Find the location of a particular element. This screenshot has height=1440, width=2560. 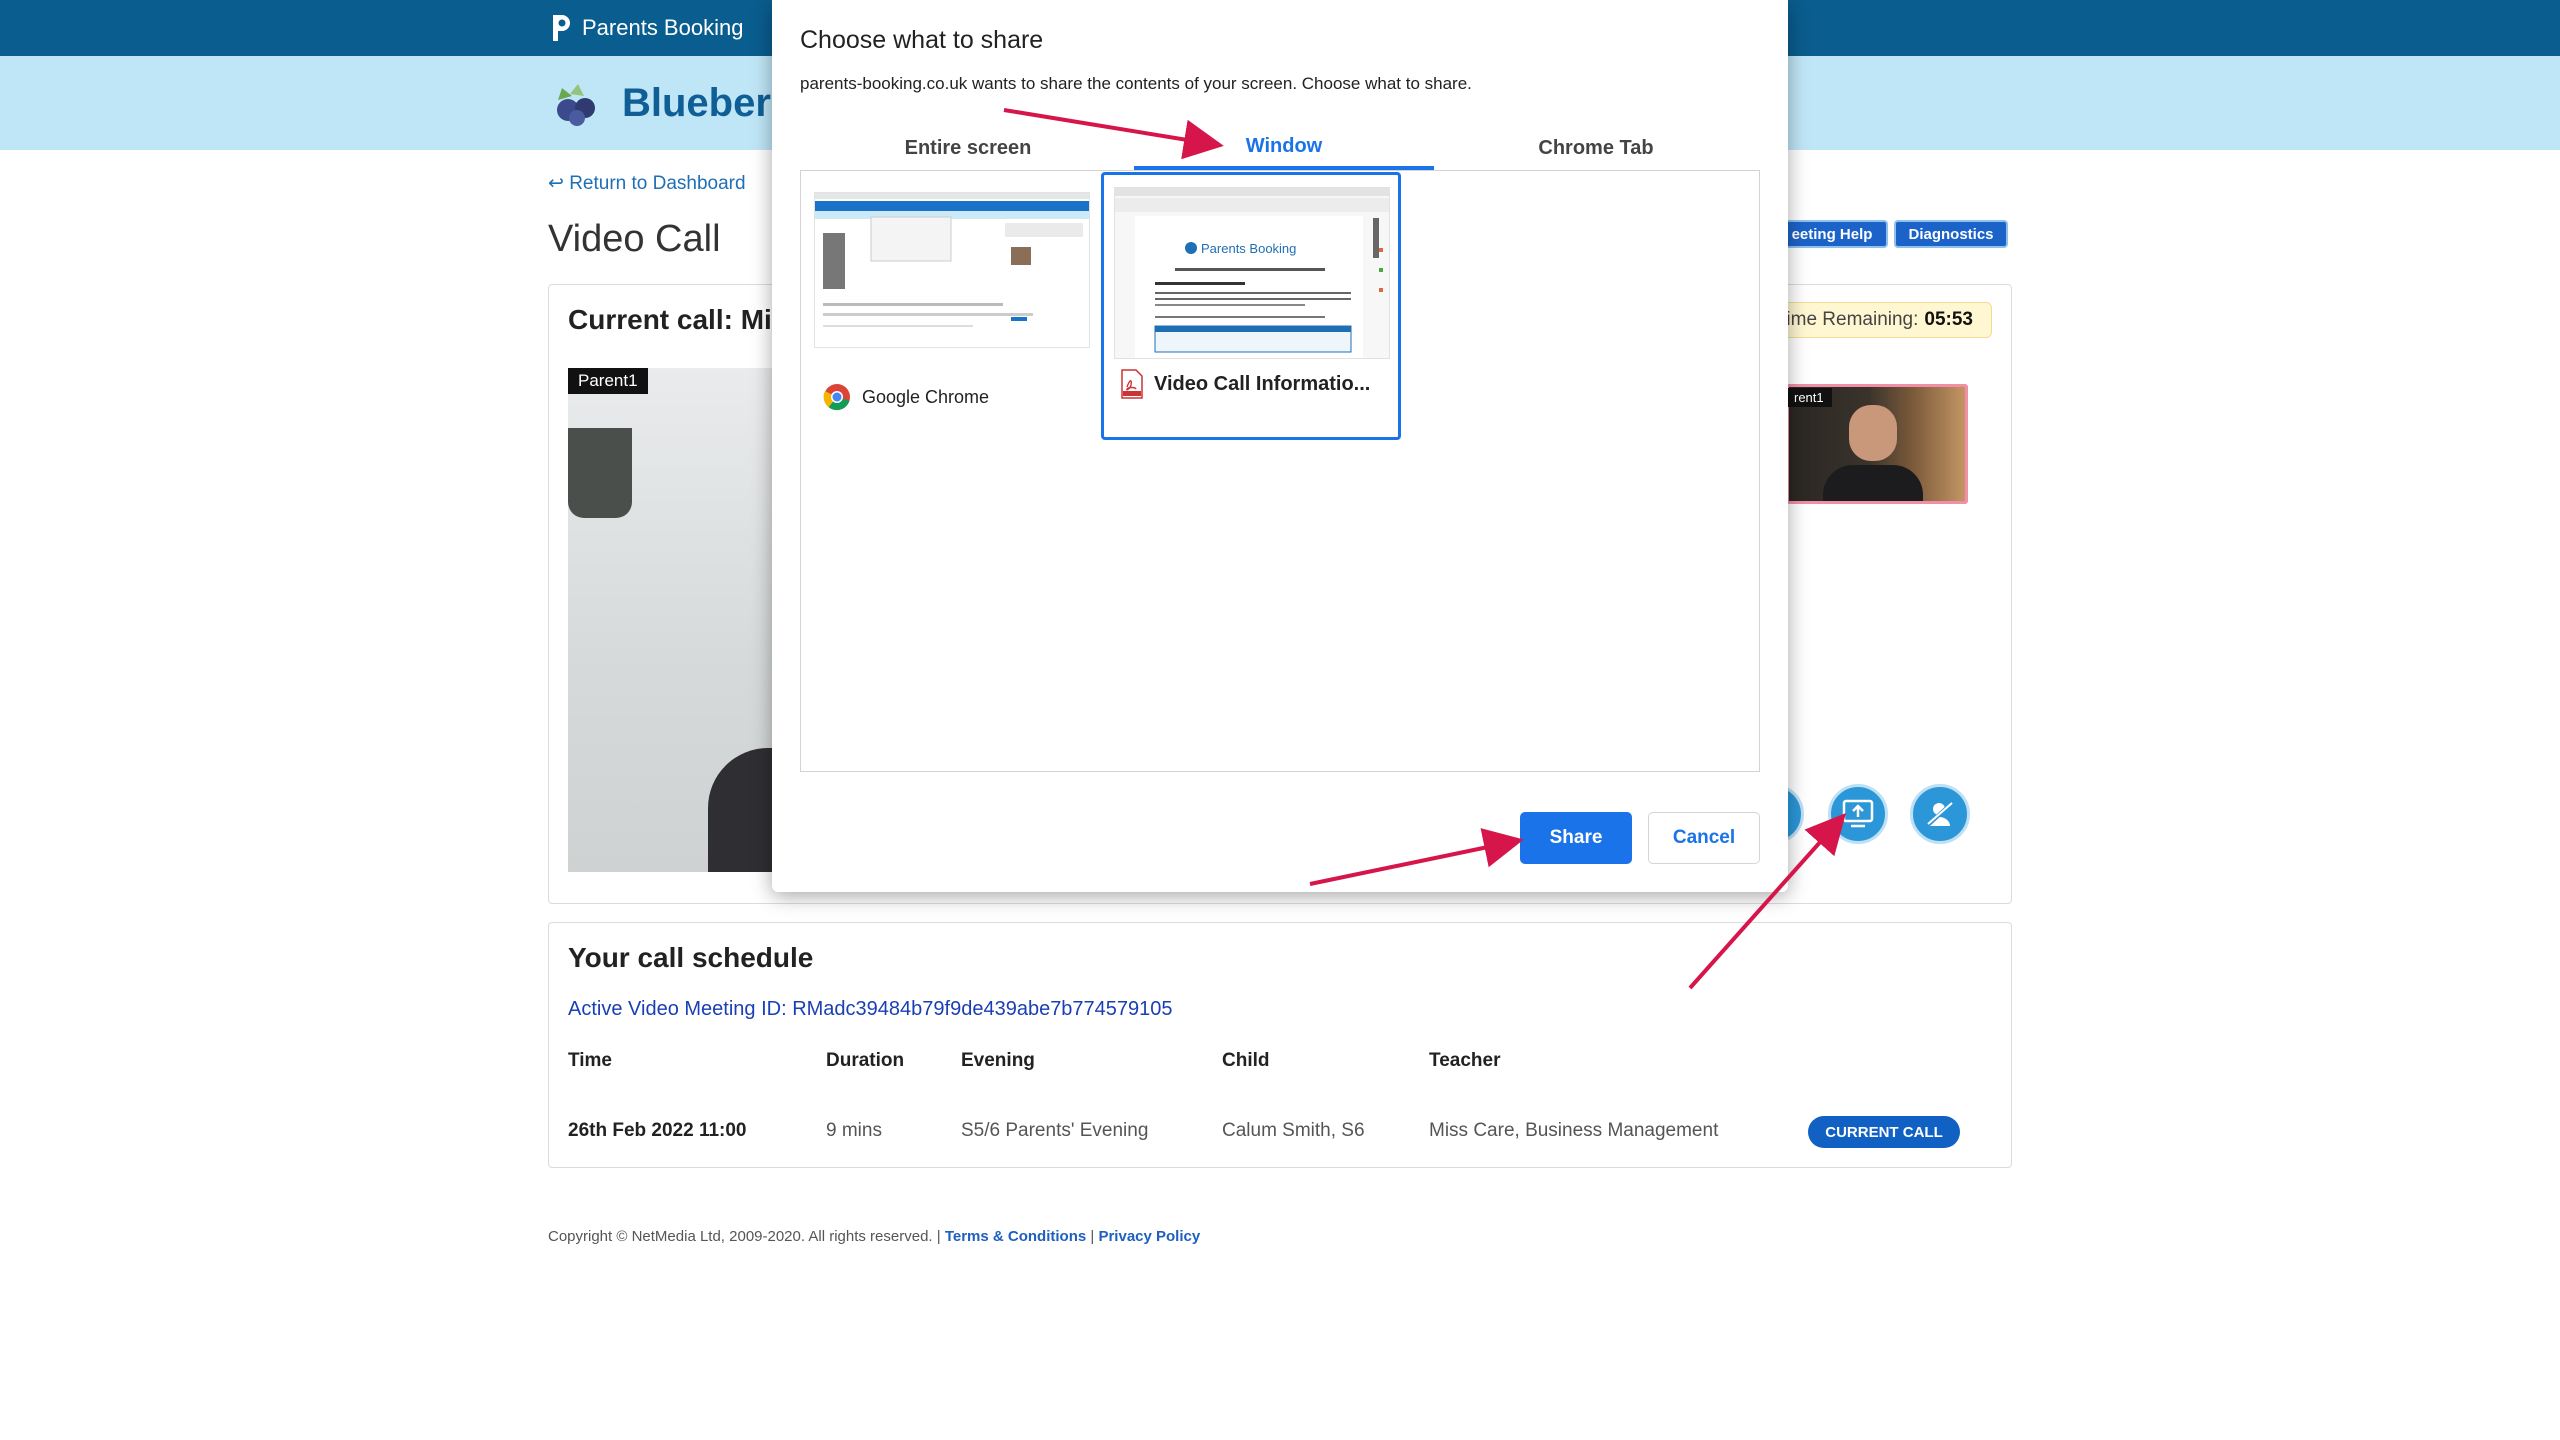

brand-name: Parents Booking is located at coordinates (663, 27).